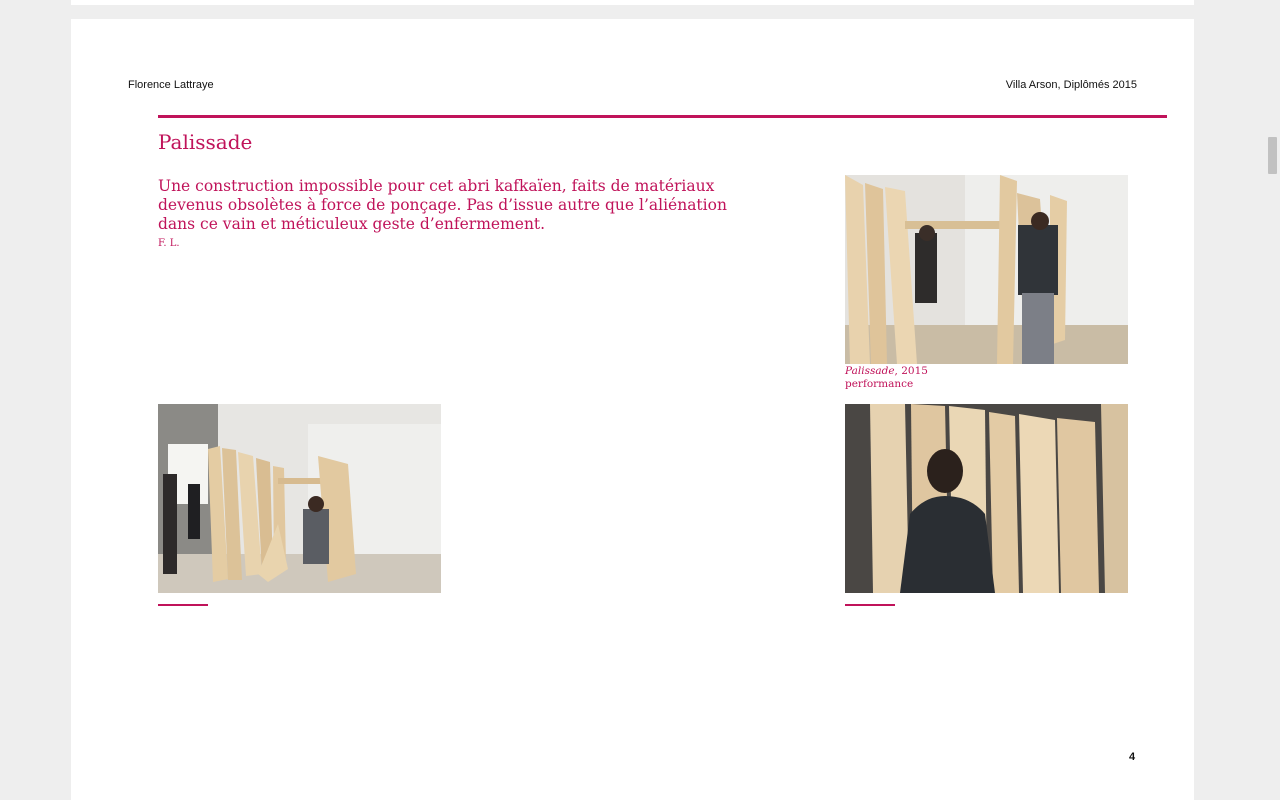 This screenshot has height=800, width=1280. What do you see at coordinates (632, 2) in the screenshot?
I see `previous-page-edge` at bounding box center [632, 2].